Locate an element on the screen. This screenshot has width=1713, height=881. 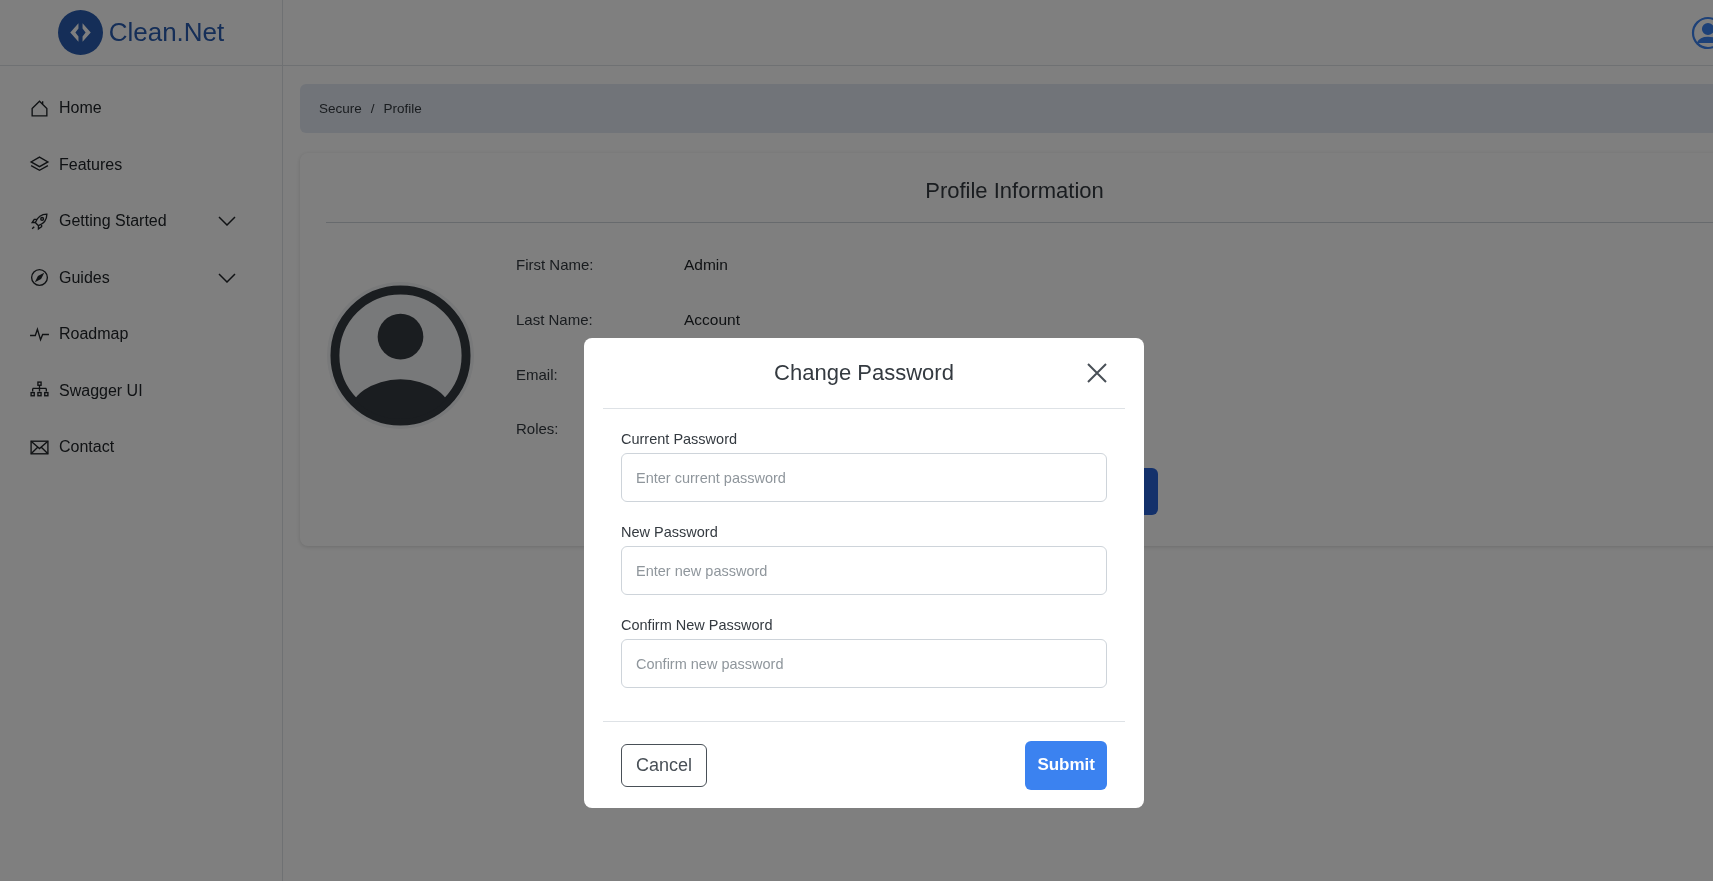
breadcrumb-link: Profile is located at coordinates (402, 108).